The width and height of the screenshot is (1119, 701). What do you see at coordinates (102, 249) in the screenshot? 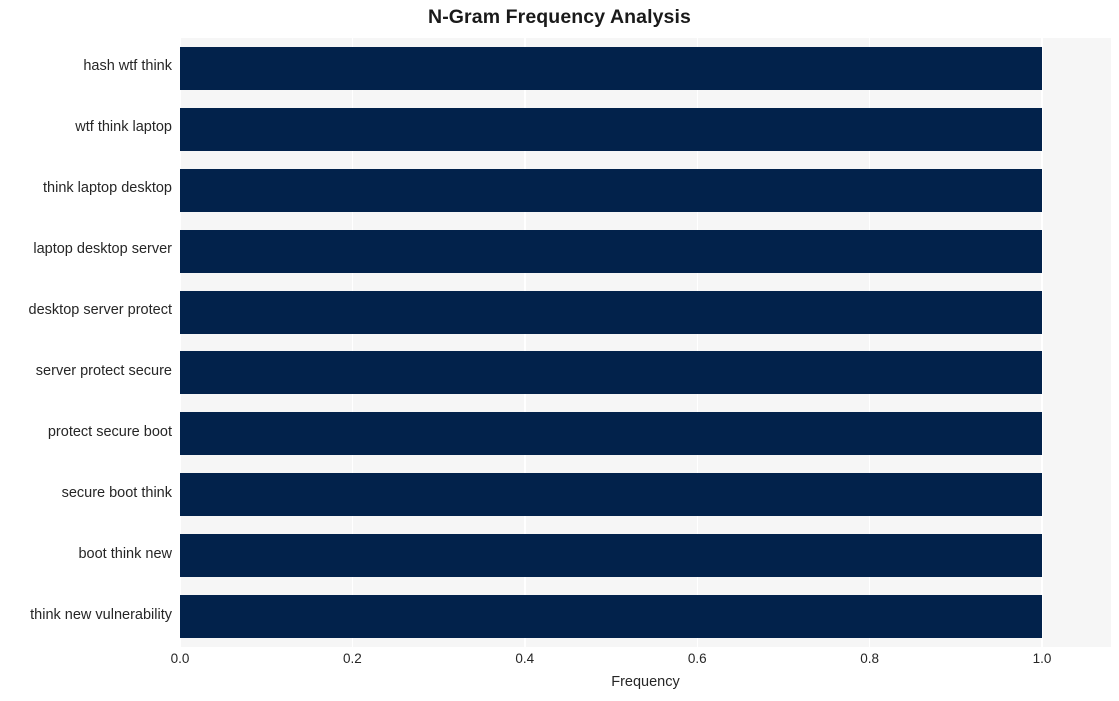
I see `y-tick-label: laptop desktop server` at bounding box center [102, 249].